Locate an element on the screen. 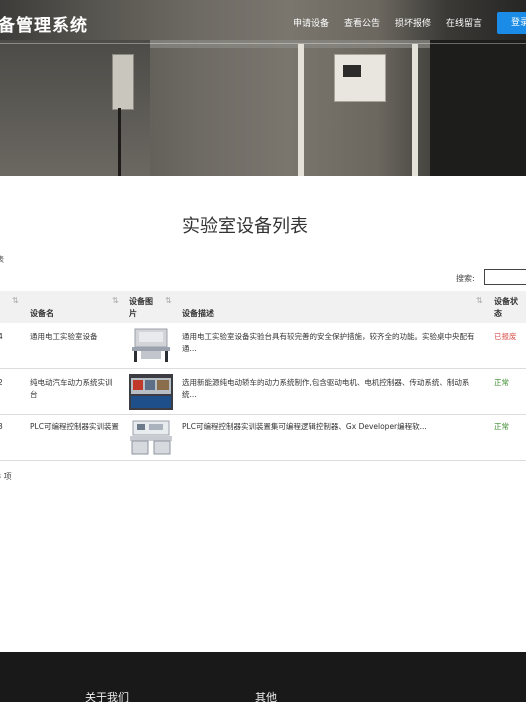 Image resolution: width=526 pixels, height=702 pixels. column-header-description: 设备描述 is located at coordinates (198, 313).